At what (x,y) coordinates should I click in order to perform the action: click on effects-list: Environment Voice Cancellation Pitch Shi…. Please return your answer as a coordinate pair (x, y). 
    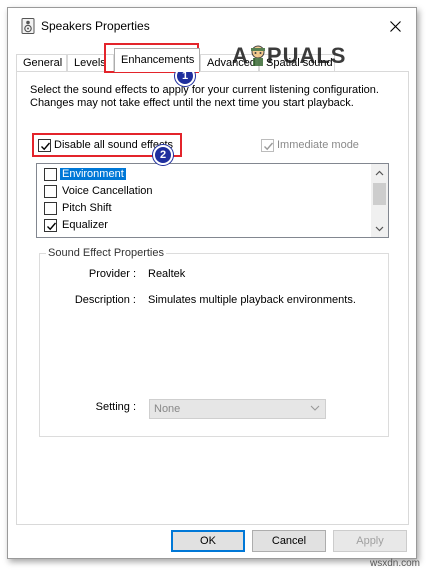
    Looking at the image, I should click on (212, 200).